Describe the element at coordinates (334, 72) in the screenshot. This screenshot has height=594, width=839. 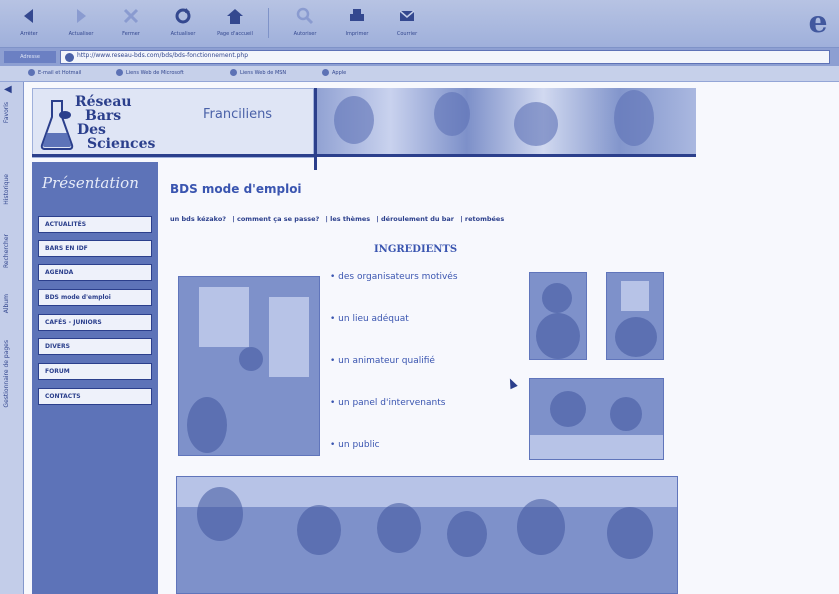
I see `link-item: Apple` at that location.